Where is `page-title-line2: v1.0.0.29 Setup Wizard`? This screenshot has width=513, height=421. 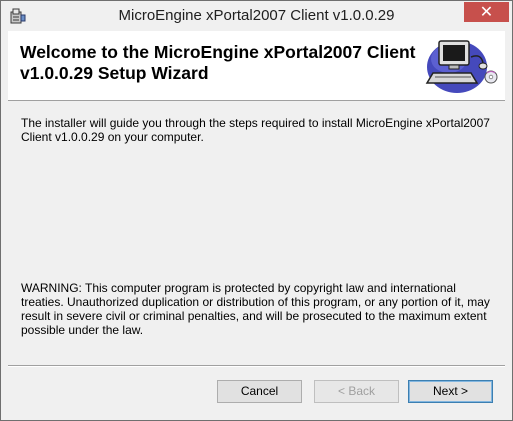
page-title-line2: v1.0.0.29 Setup Wizard is located at coordinates (114, 73).